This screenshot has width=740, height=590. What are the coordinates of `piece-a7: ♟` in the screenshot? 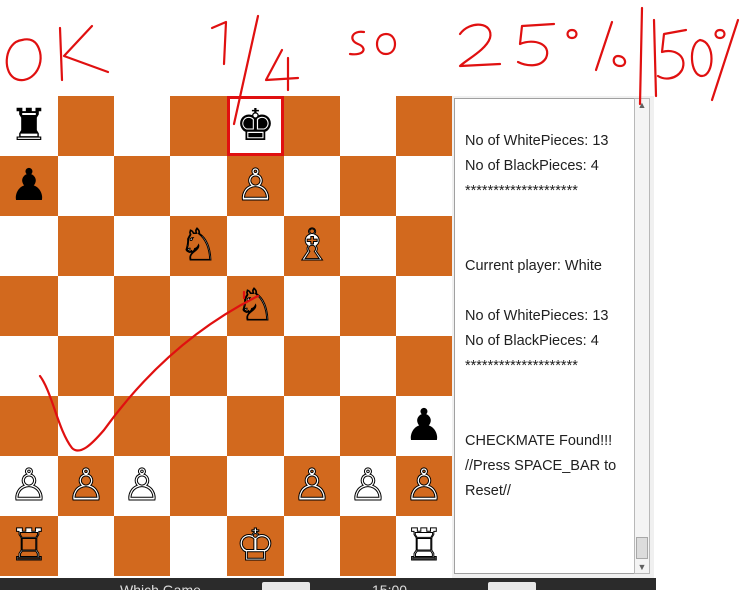 It's located at (28, 186).